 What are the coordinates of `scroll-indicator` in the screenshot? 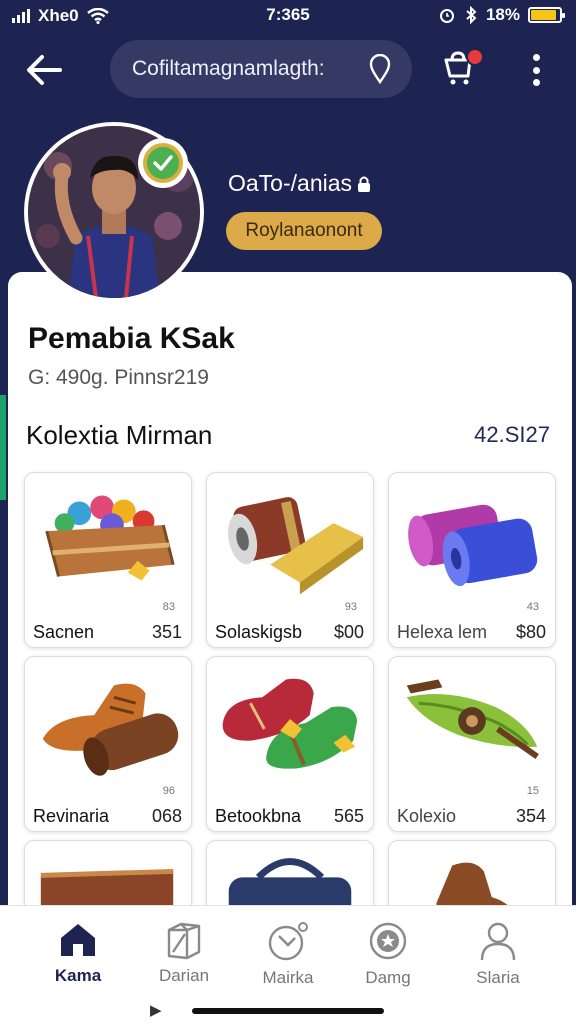 It's located at (3, 447).